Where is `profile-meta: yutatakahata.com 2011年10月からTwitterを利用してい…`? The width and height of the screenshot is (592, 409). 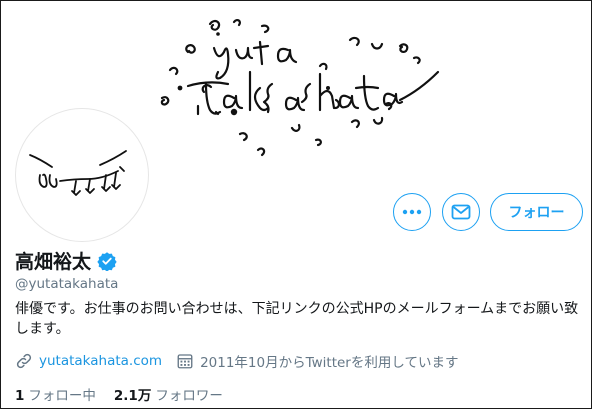 profile-meta: yutatakahata.com 2011年10月からTwitterを利用してい… is located at coordinates (236, 361).